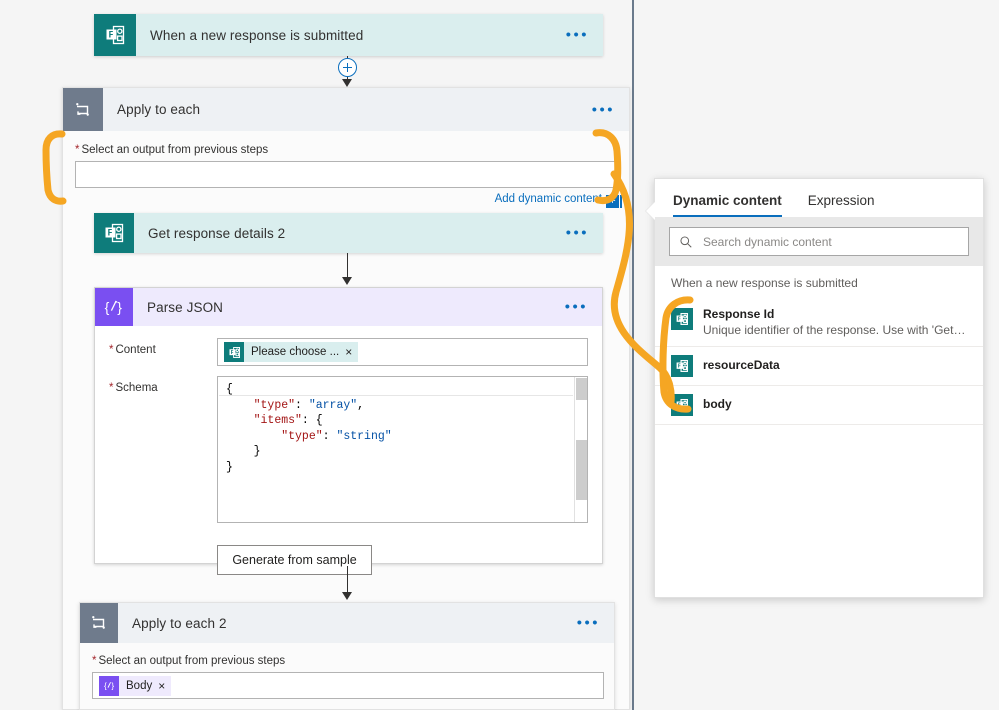  I want to click on annotation-left-bracket, so click(54, 167).